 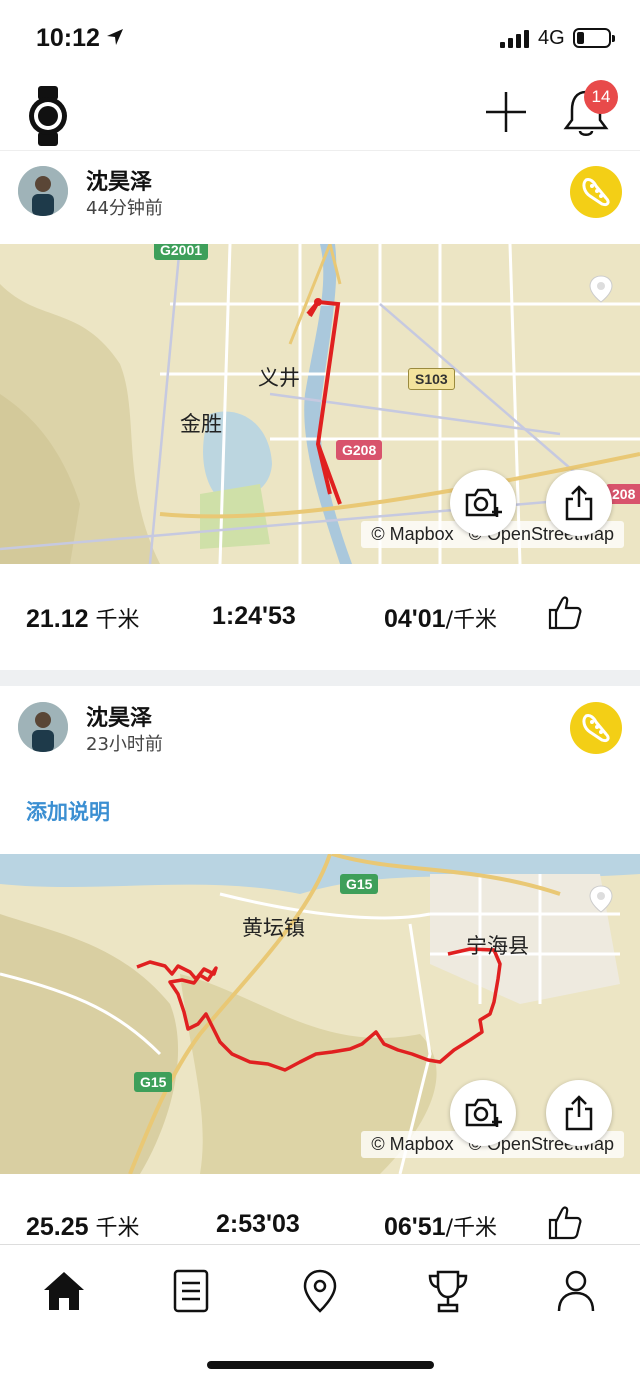 What do you see at coordinates (320, 732) in the screenshot?
I see `activity-card-header: 沈昊泽 23小时前` at bounding box center [320, 732].